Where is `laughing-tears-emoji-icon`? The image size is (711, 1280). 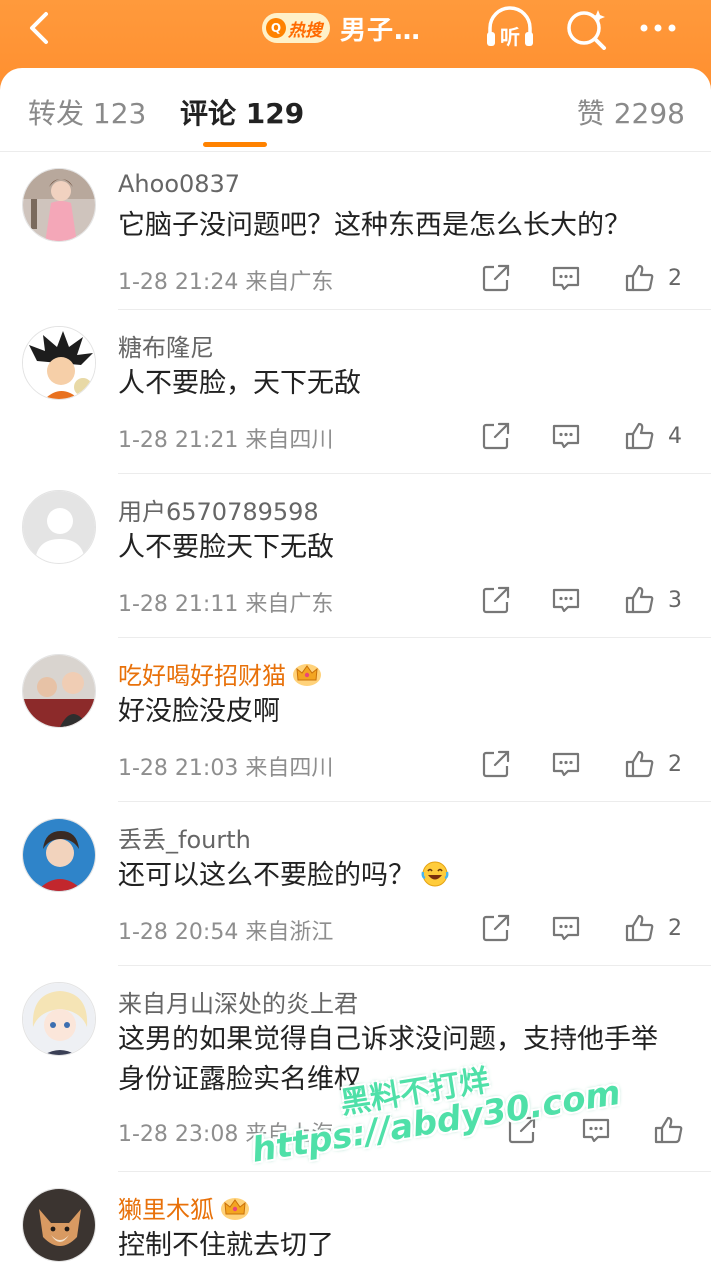
laughing-tears-emoji-icon is located at coordinates (435, 874).